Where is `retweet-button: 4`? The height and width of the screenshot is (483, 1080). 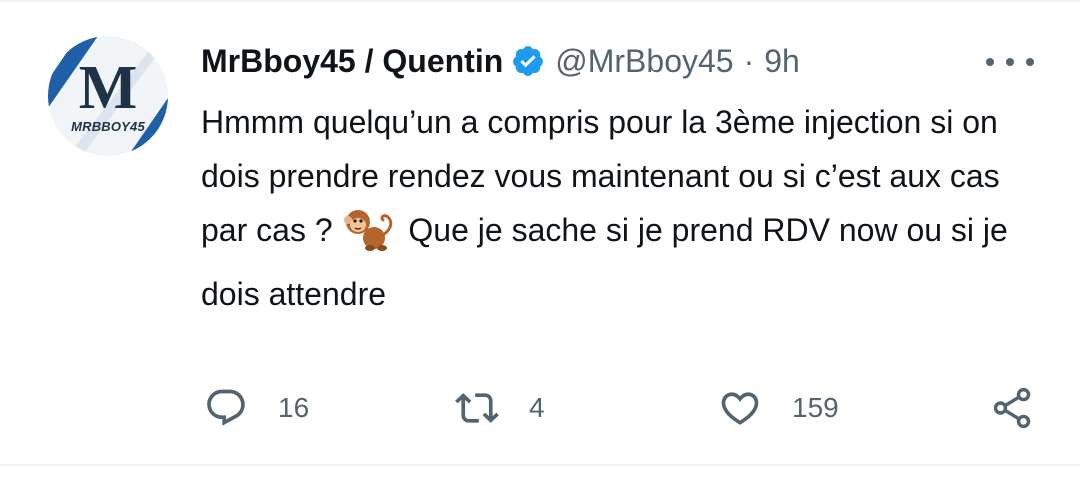 retweet-button: 4 is located at coordinates (500, 408).